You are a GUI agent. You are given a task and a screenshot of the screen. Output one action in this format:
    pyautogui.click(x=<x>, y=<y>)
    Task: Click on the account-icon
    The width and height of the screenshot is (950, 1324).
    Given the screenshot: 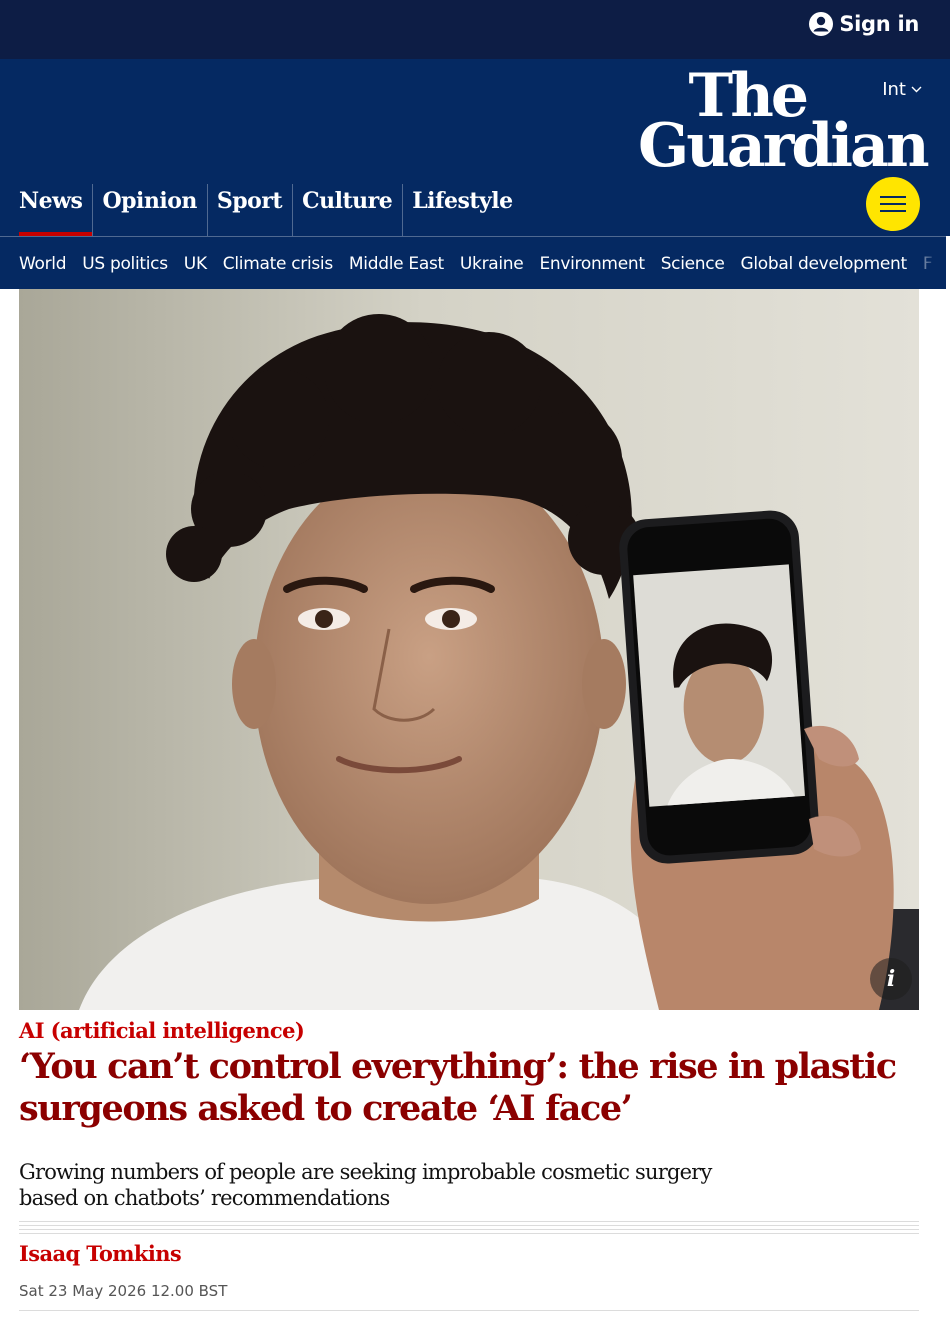 What is the action you would take?
    pyautogui.click(x=821, y=24)
    